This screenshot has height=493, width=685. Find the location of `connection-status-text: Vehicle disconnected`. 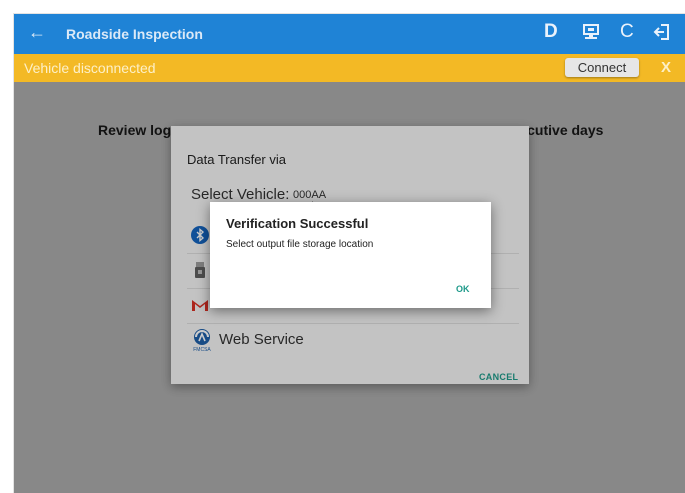

connection-status-text: Vehicle disconnected is located at coordinates (90, 68).